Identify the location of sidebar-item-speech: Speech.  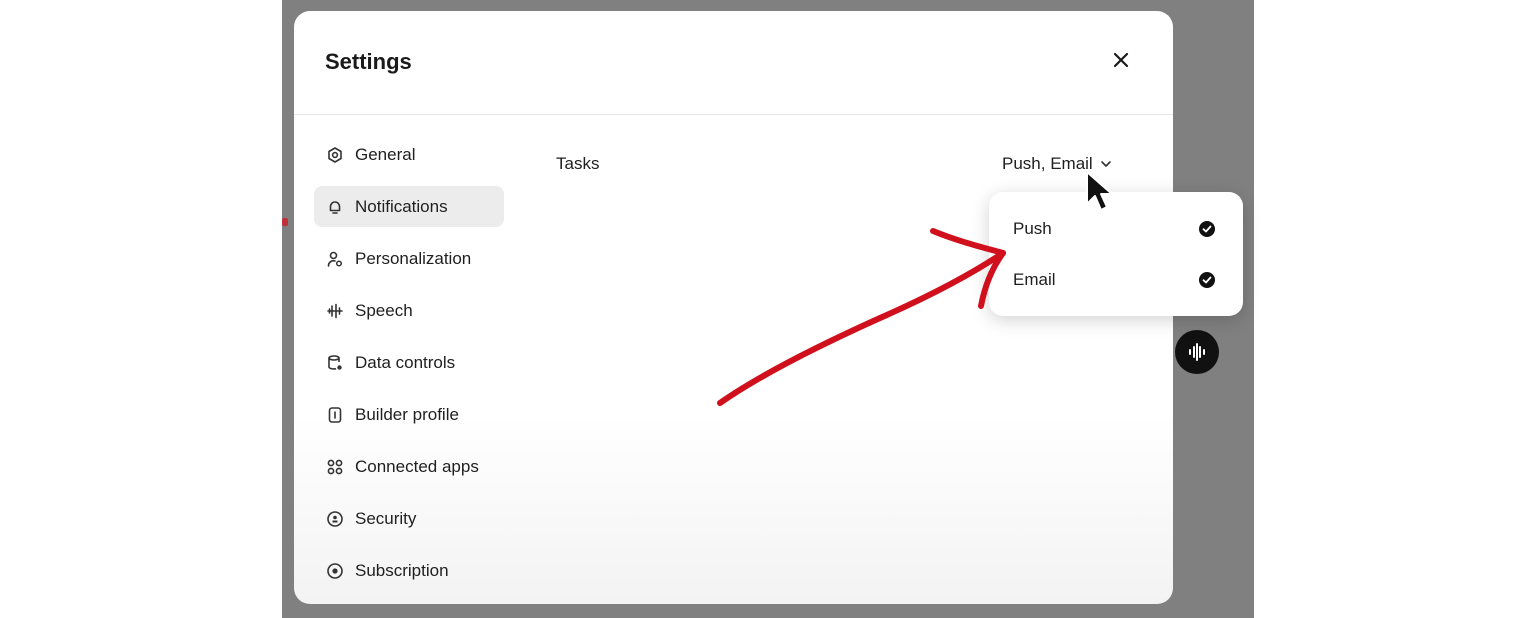
(409, 310).